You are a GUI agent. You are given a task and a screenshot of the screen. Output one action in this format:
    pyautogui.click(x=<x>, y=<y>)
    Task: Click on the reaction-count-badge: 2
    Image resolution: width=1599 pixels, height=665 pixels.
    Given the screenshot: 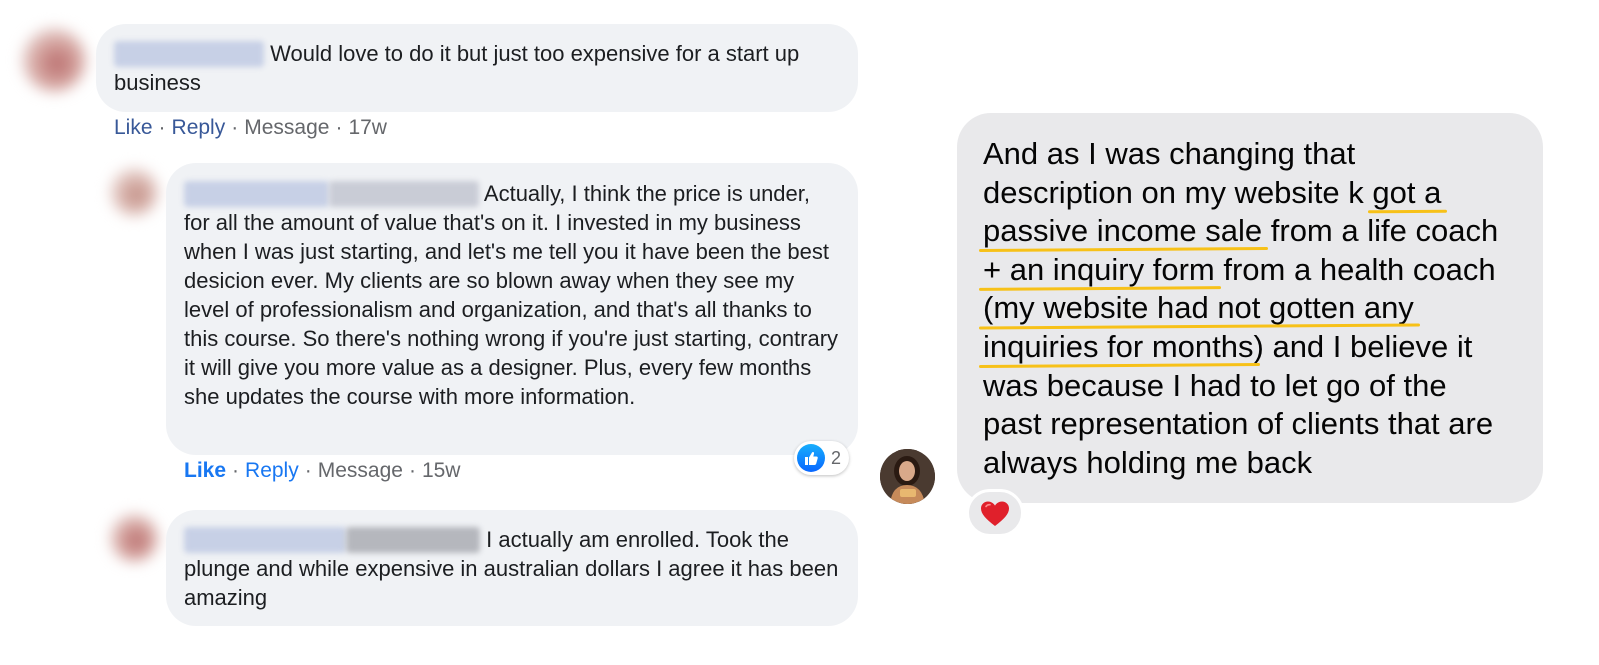 What is the action you would take?
    pyautogui.click(x=822, y=458)
    